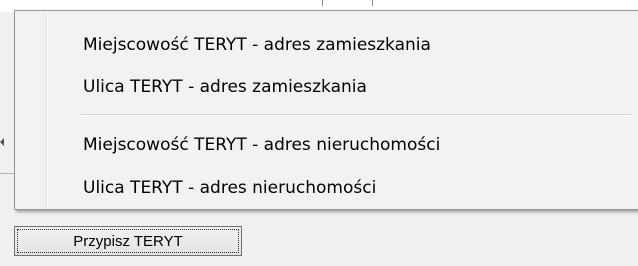 This screenshot has width=638, height=266. Describe the element at coordinates (327, 145) in the screenshot. I see `menu-item-miejscowosc-nieruchomosci: Miejscowość TERYT - adres nieruchomości` at that location.